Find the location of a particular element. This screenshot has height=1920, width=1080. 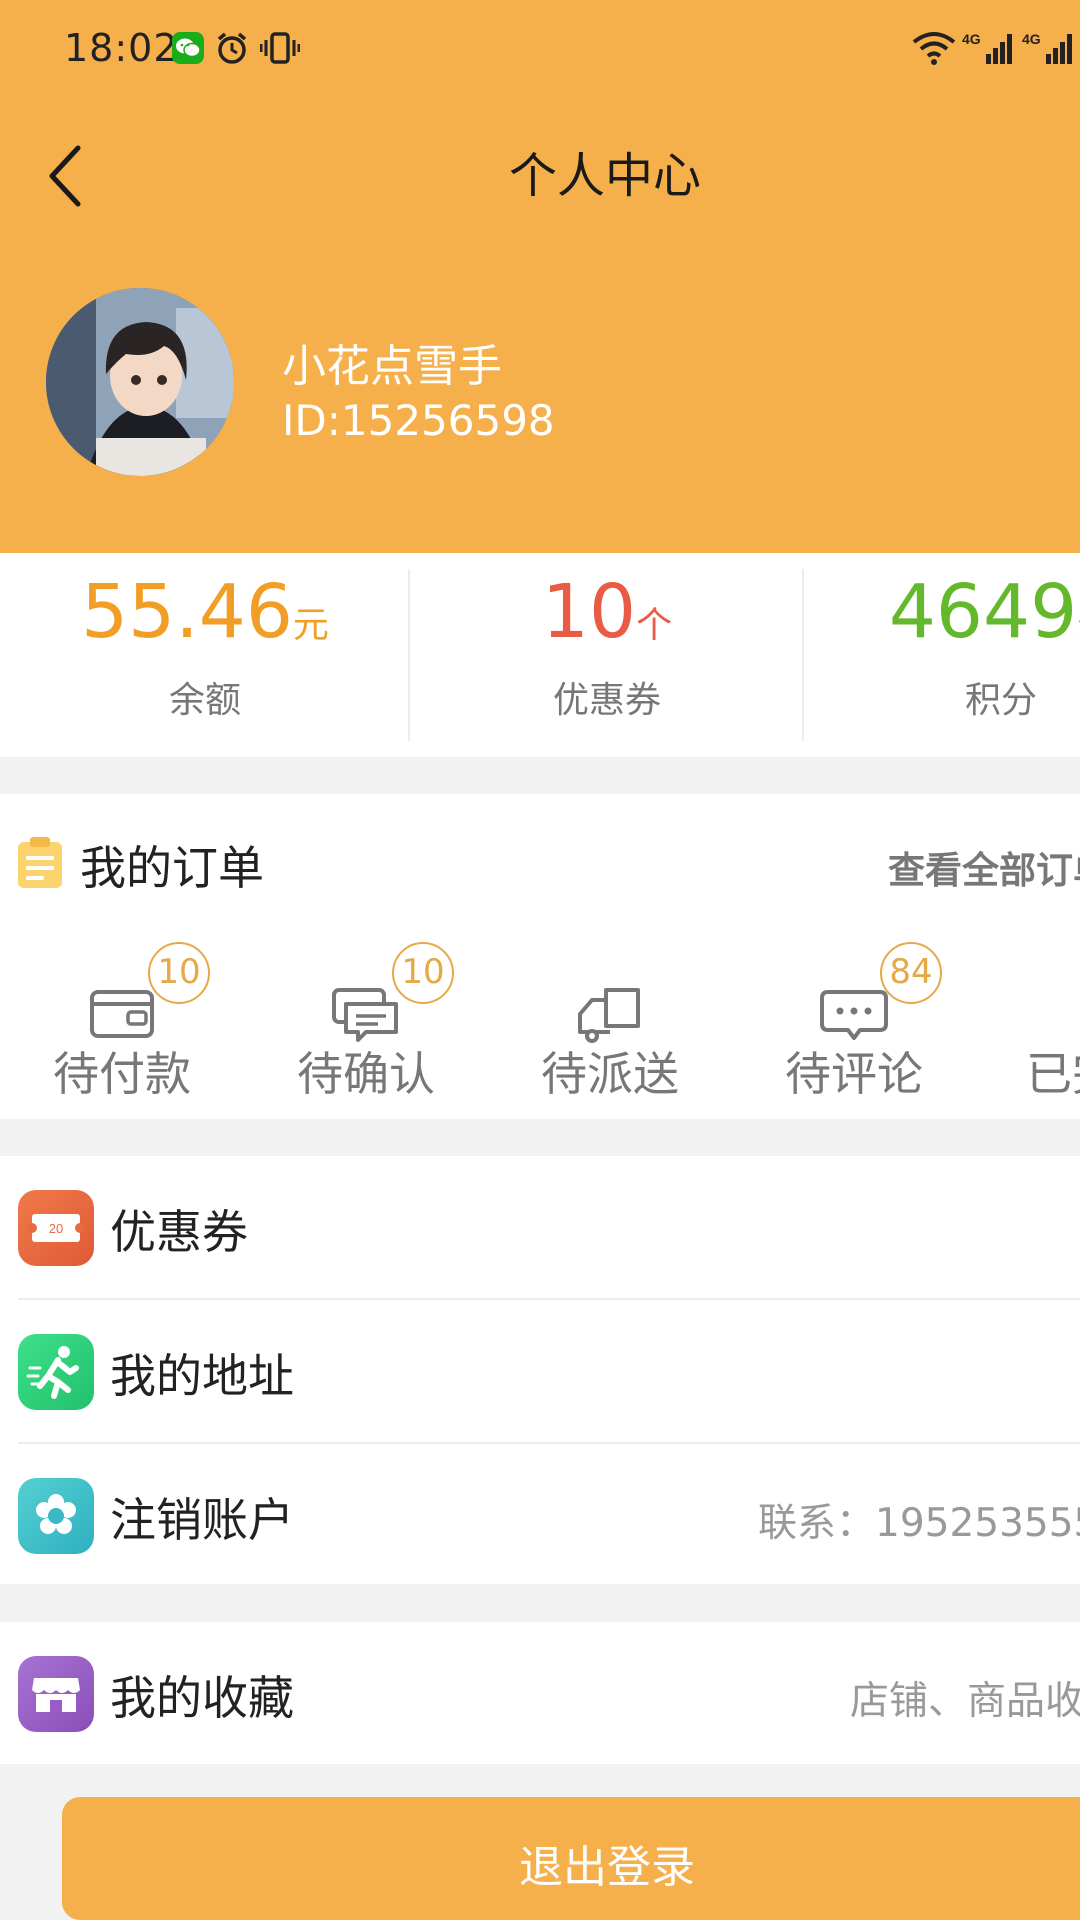

order-label: 待付款 is located at coordinates (122, 1074).